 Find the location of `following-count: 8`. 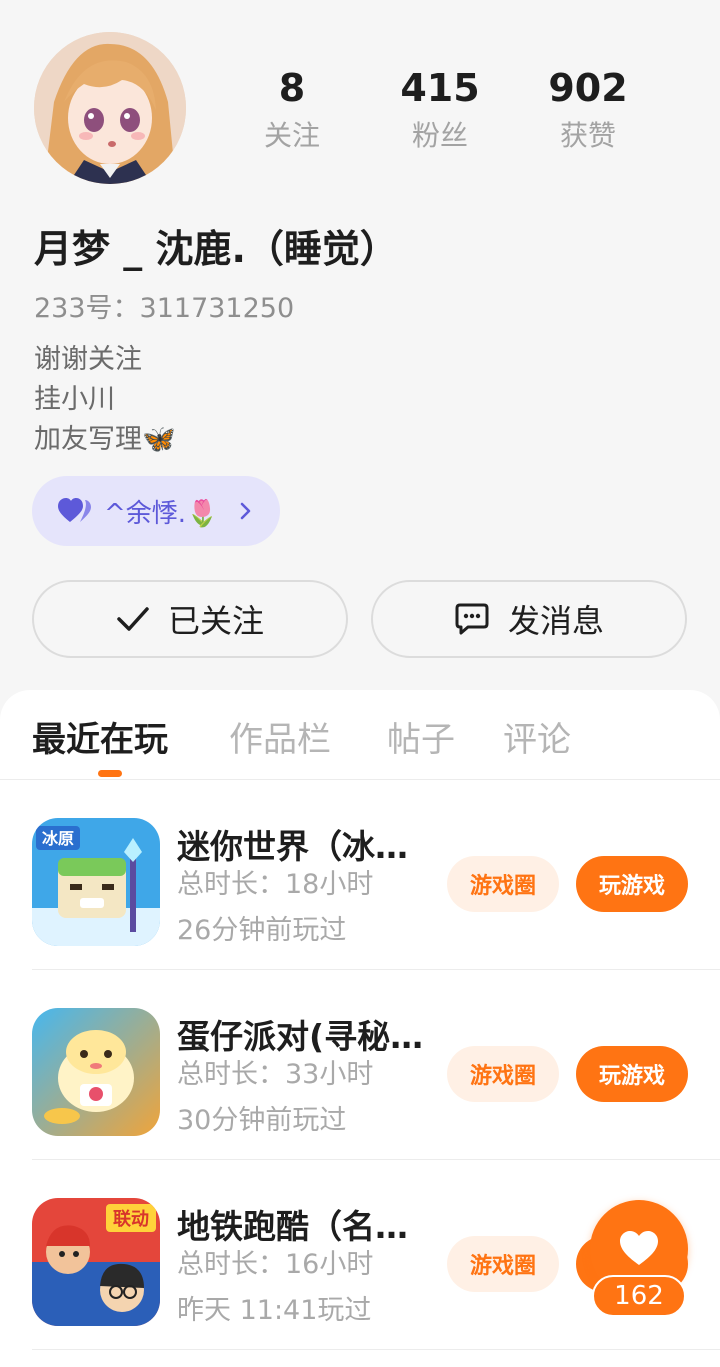

following-count: 8 is located at coordinates (292, 88).